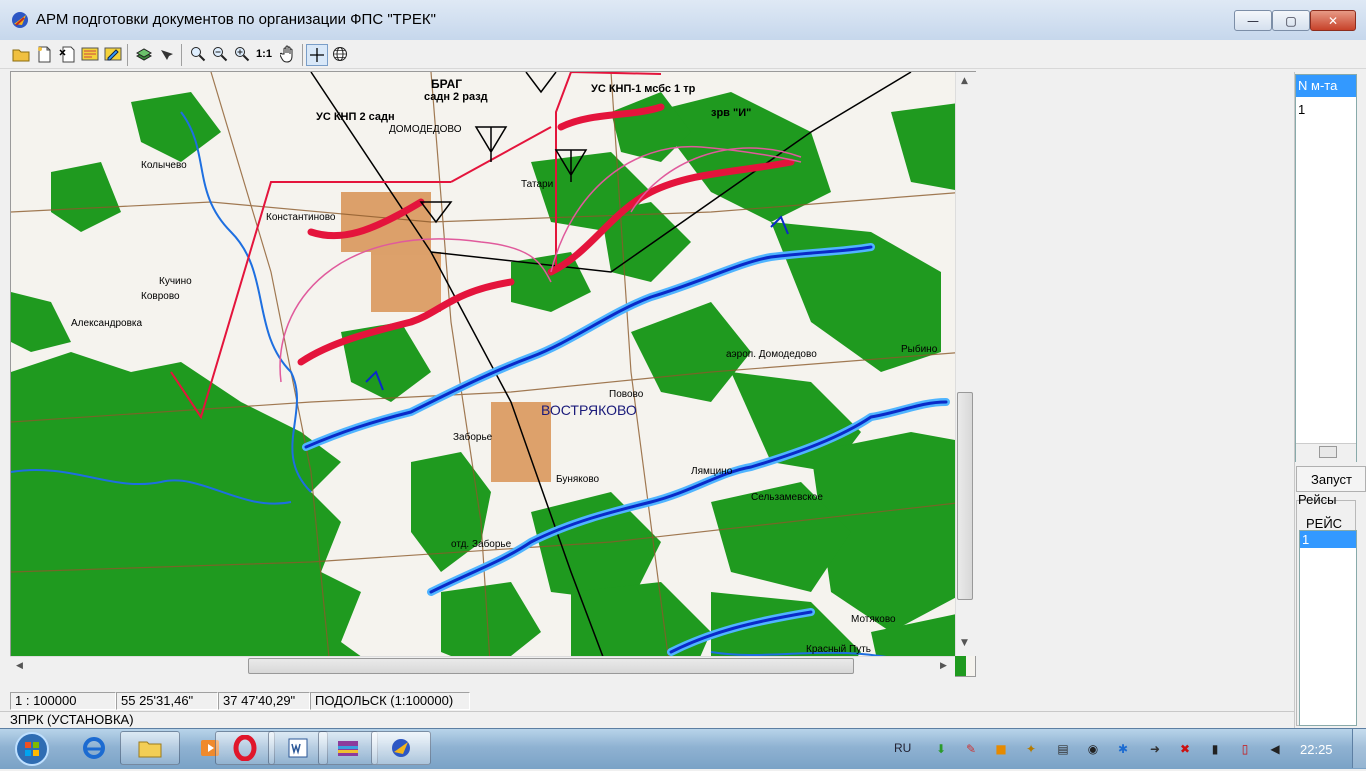 The width and height of the screenshot is (1366, 771). Describe the element at coordinates (578, 479) in the screenshot. I see `map-label-bunyakovo: Буняково` at that location.